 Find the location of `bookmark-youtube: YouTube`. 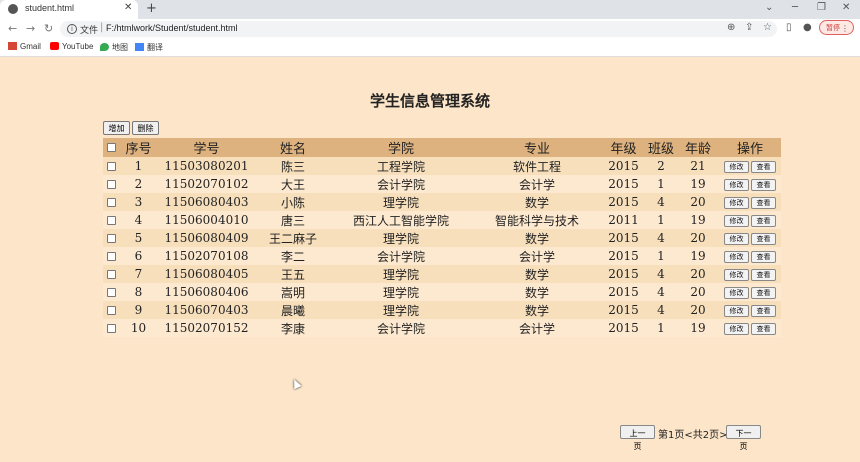

bookmark-youtube: YouTube is located at coordinates (71, 46).